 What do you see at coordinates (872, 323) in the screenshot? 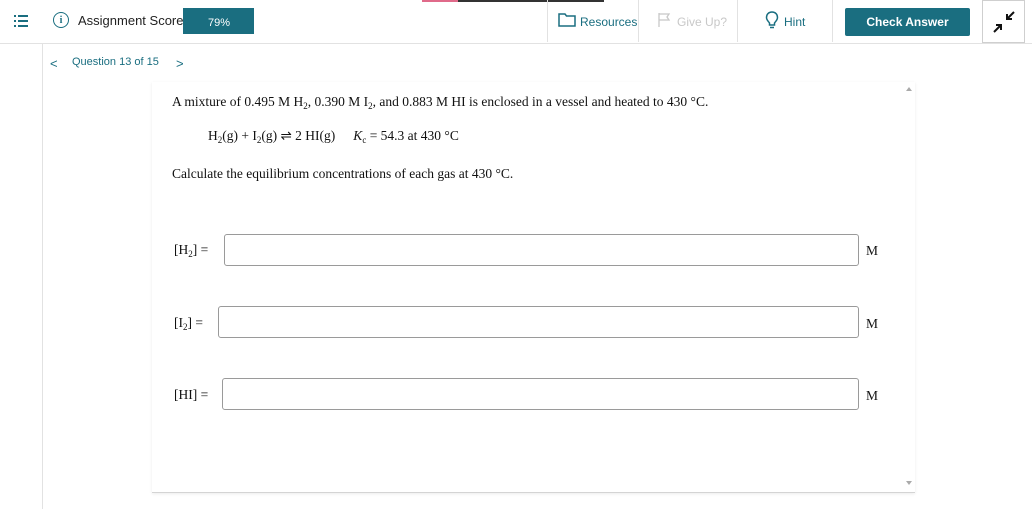
I see `i2-unit: M` at bounding box center [872, 323].